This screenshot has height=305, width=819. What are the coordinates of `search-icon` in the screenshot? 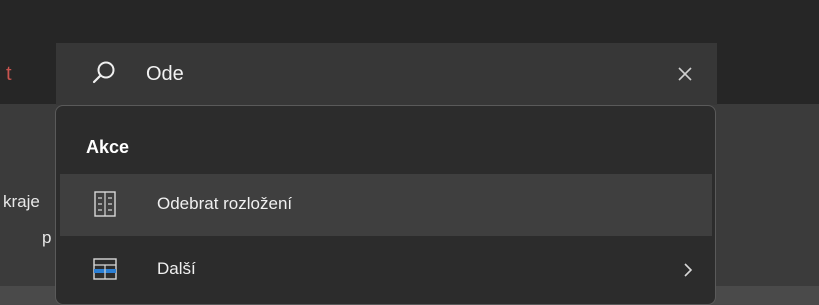 It's located at (104, 75).